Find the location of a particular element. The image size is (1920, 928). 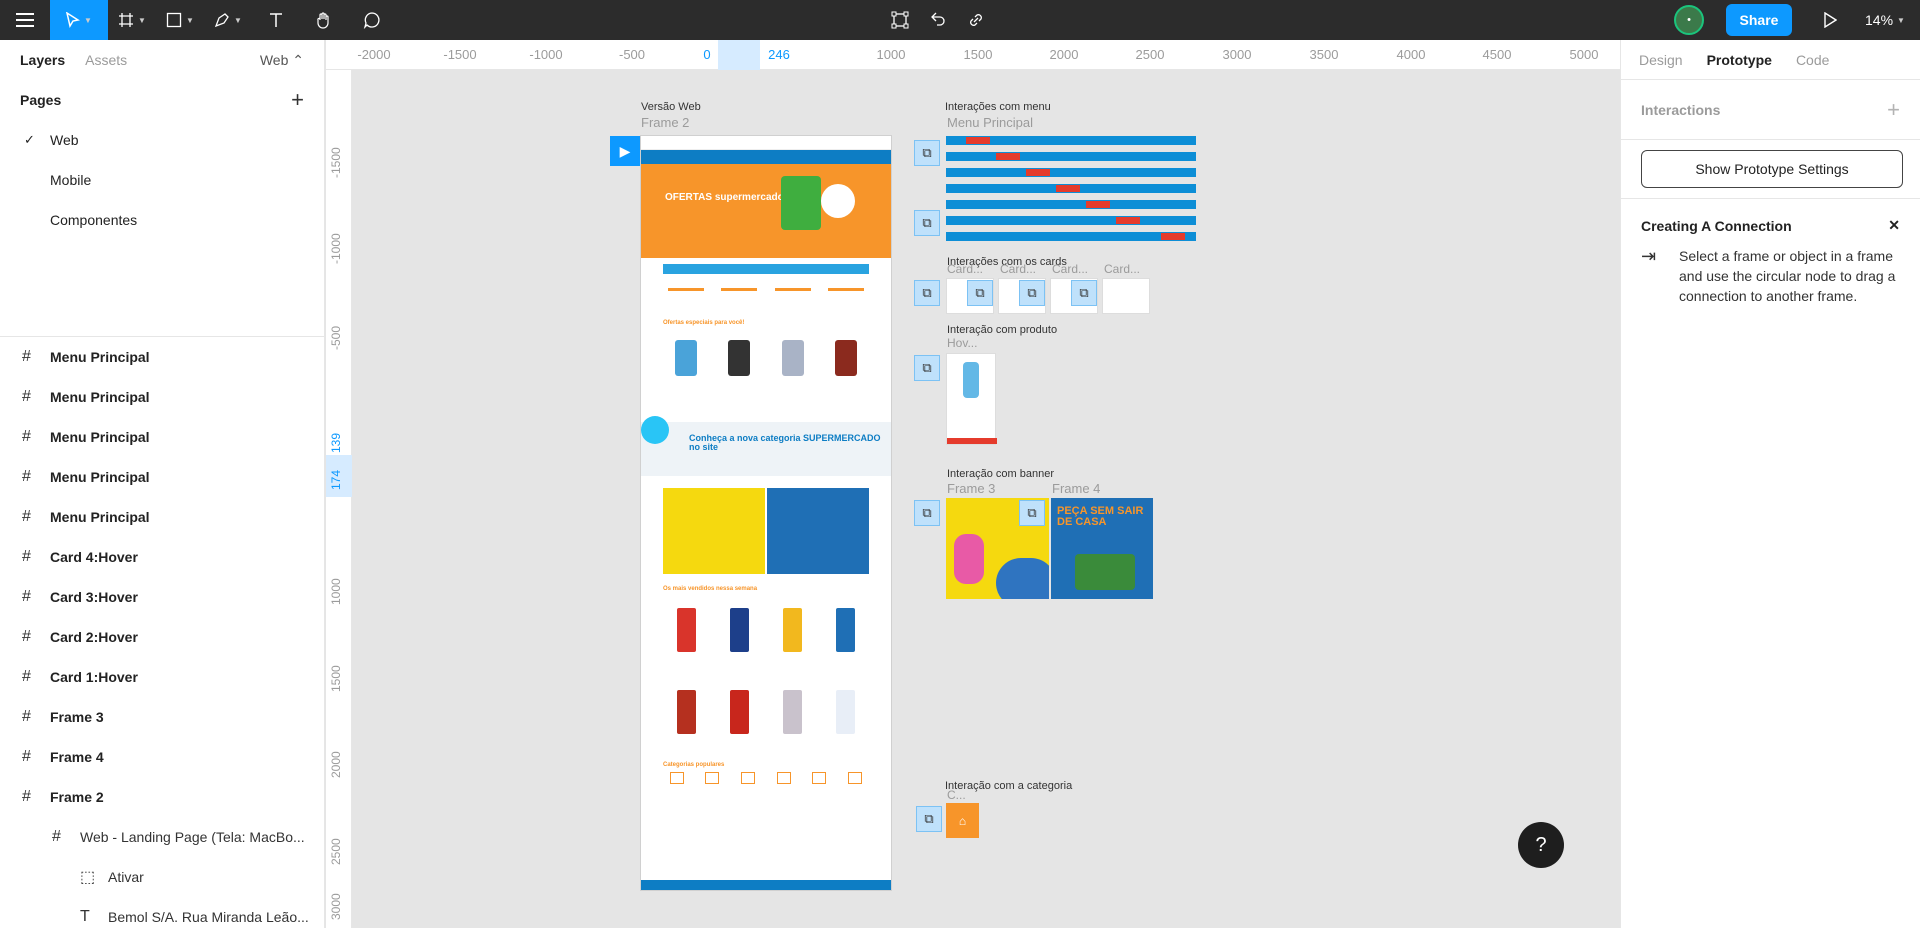

ruler-tick: -1500 is located at coordinates (336, 162).